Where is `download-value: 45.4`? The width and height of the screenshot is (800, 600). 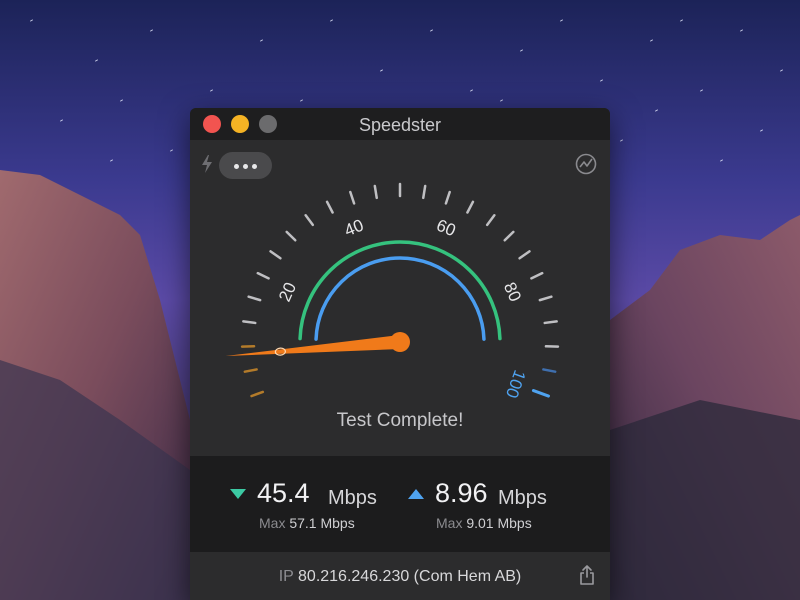 download-value: 45.4 is located at coordinates (283, 493).